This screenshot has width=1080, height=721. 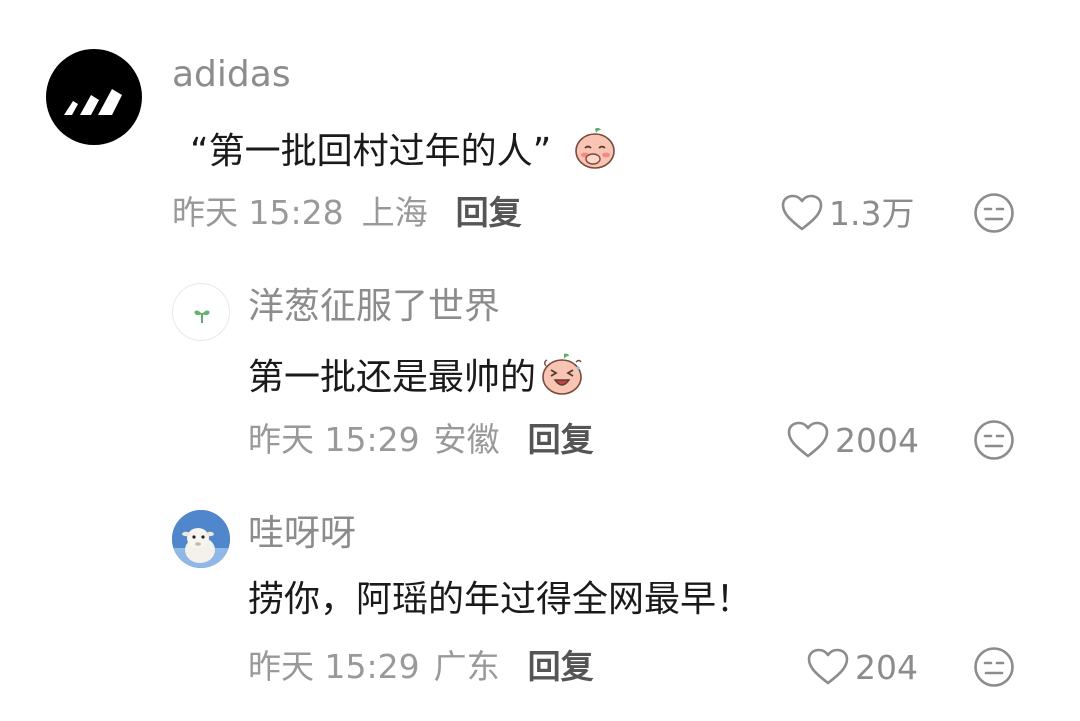 What do you see at coordinates (258, 212) in the screenshot?
I see `comment-date: 昨天 15:28` at bounding box center [258, 212].